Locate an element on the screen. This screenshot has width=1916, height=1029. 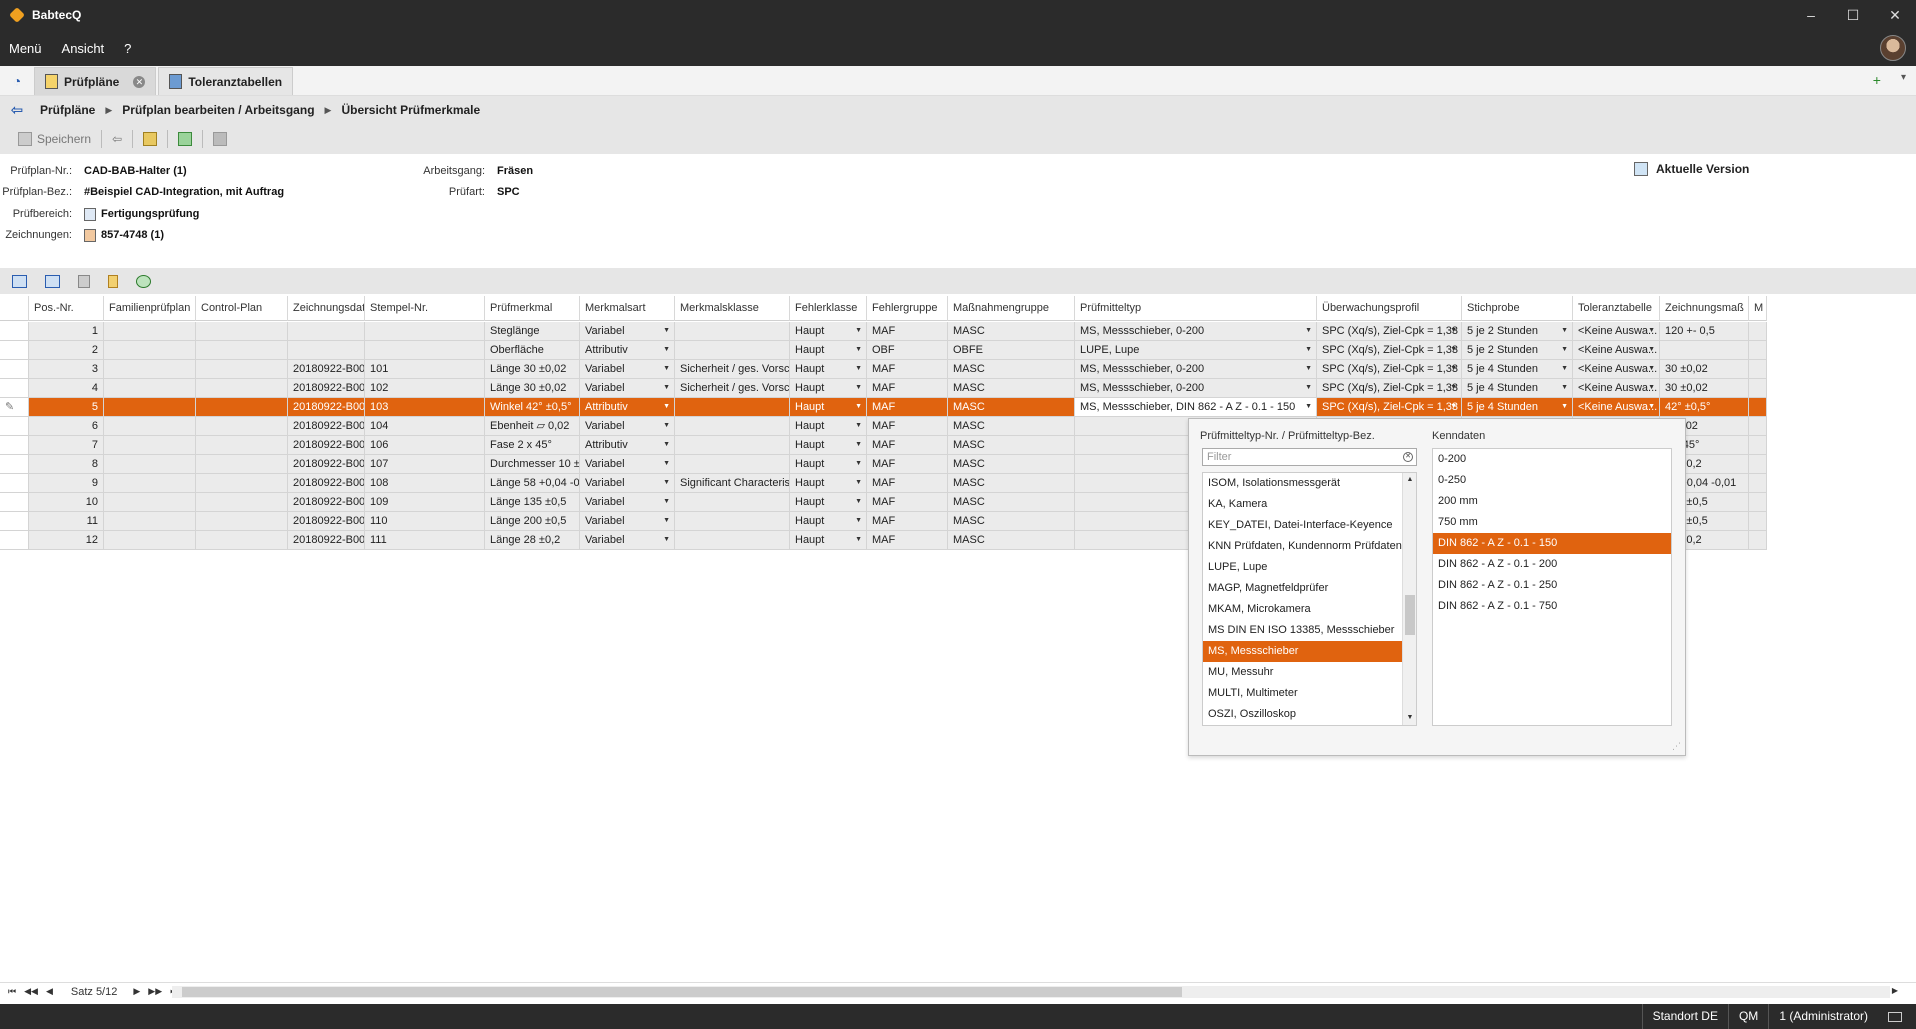
cell-st: 108 is located at coordinates (425, 483).